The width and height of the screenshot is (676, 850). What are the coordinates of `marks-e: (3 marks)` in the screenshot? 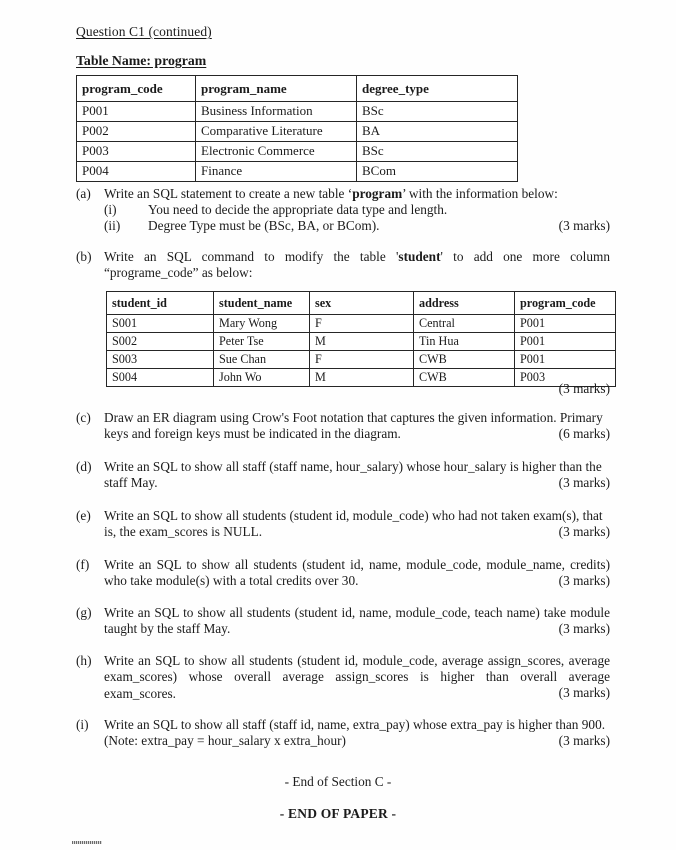 It's located at (584, 531).